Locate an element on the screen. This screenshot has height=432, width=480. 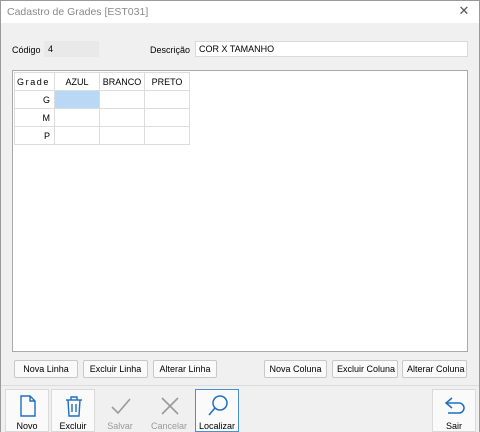
exit-arrow-icon is located at coordinates (454, 405).